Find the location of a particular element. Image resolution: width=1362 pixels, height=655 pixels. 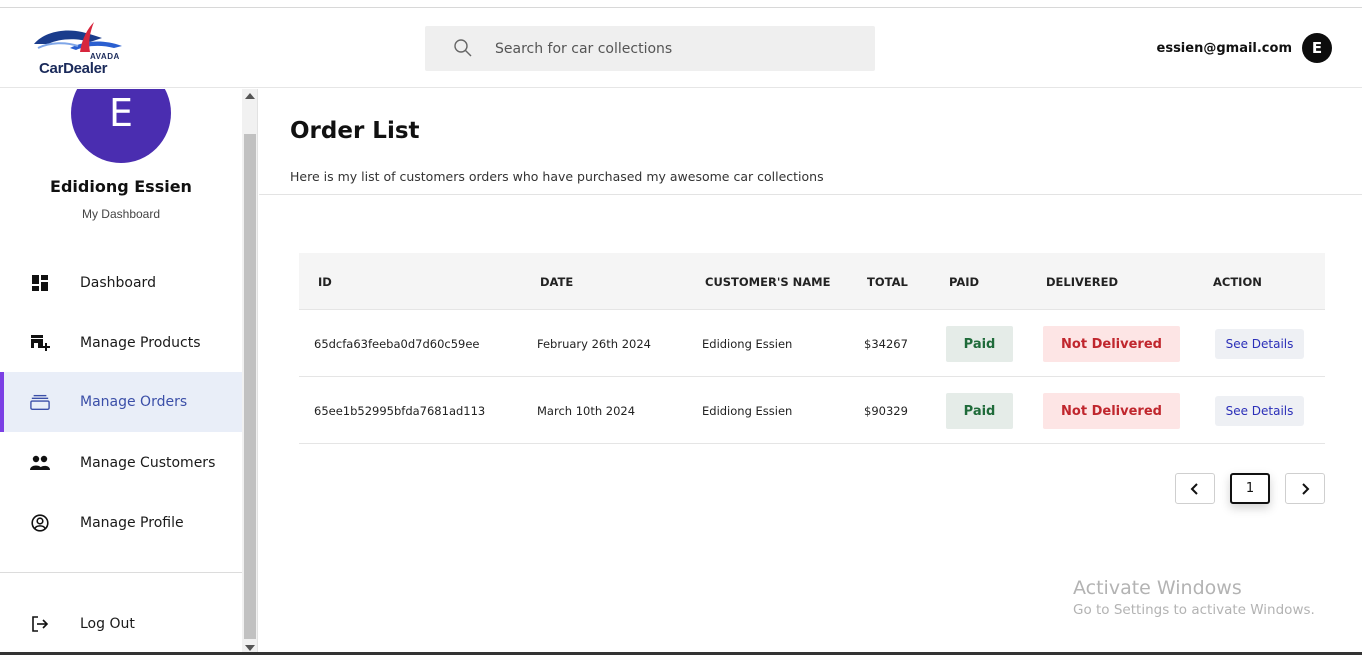

column-header-customer: CUSTOMER'S NAME is located at coordinates (768, 282).